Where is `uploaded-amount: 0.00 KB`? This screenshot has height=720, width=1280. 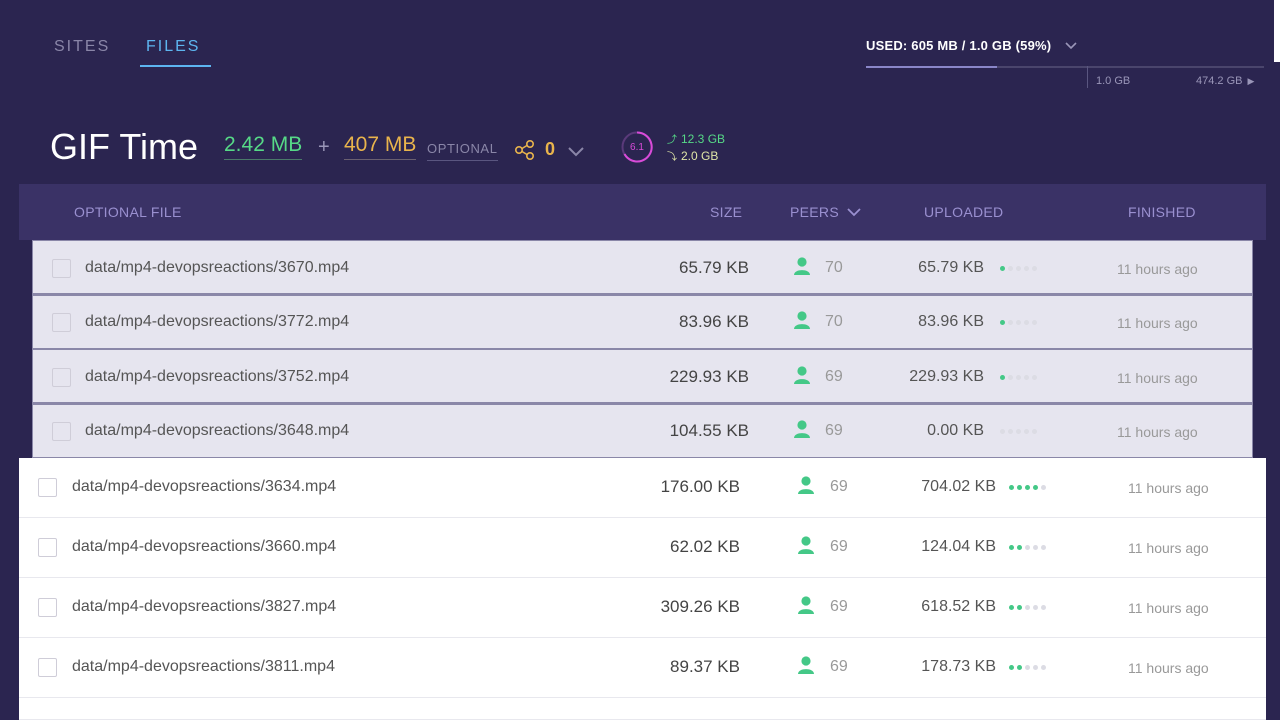 uploaded-amount: 0.00 KB is located at coordinates (955, 430).